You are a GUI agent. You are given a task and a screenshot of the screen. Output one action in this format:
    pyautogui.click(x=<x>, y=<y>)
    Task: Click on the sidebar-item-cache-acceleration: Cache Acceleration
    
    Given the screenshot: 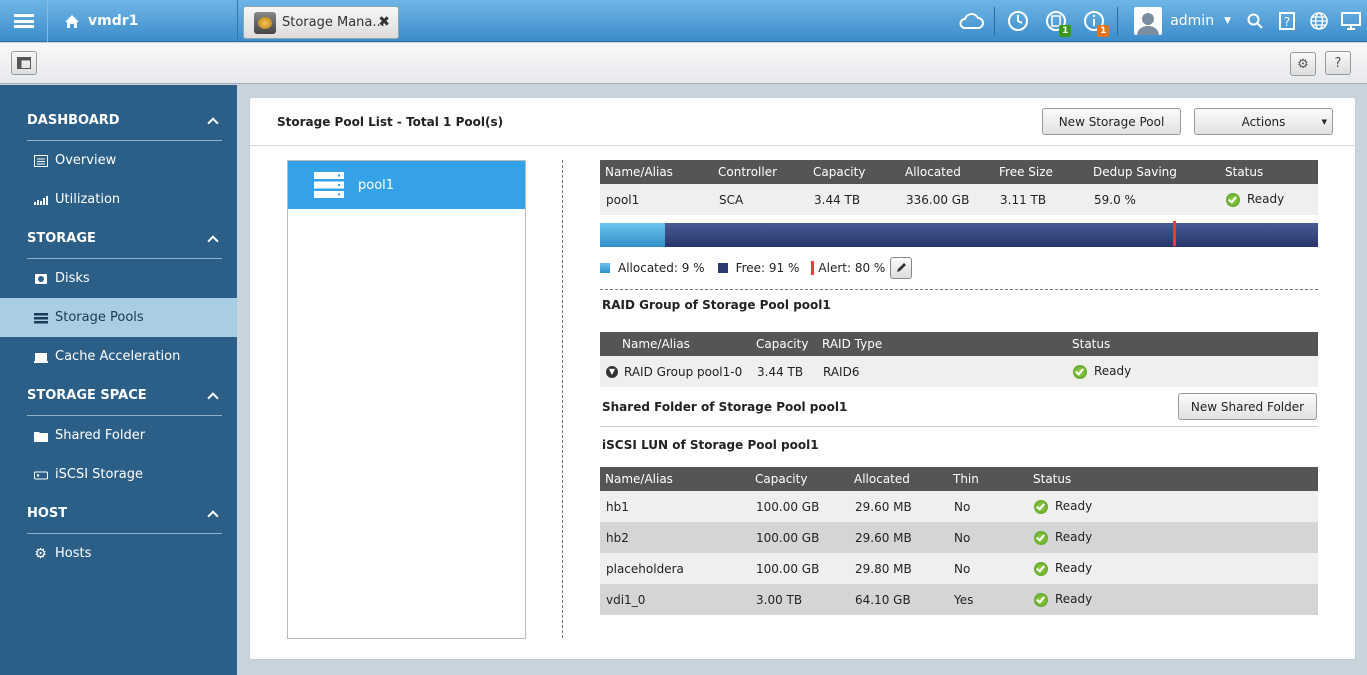 What is the action you would take?
    pyautogui.click(x=118, y=356)
    